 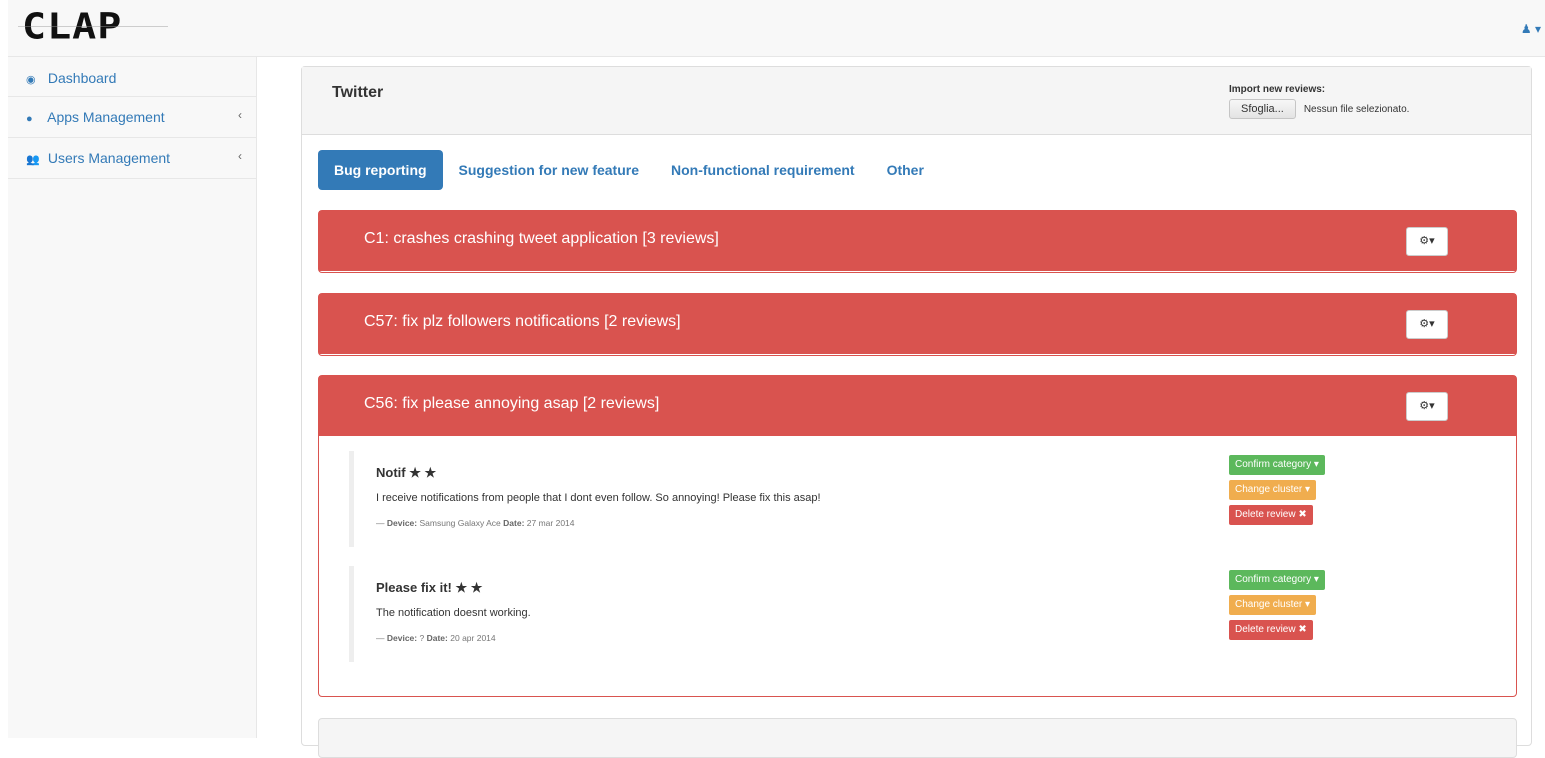 I want to click on sidebar-item-label: Users Management, so click(x=109, y=158).